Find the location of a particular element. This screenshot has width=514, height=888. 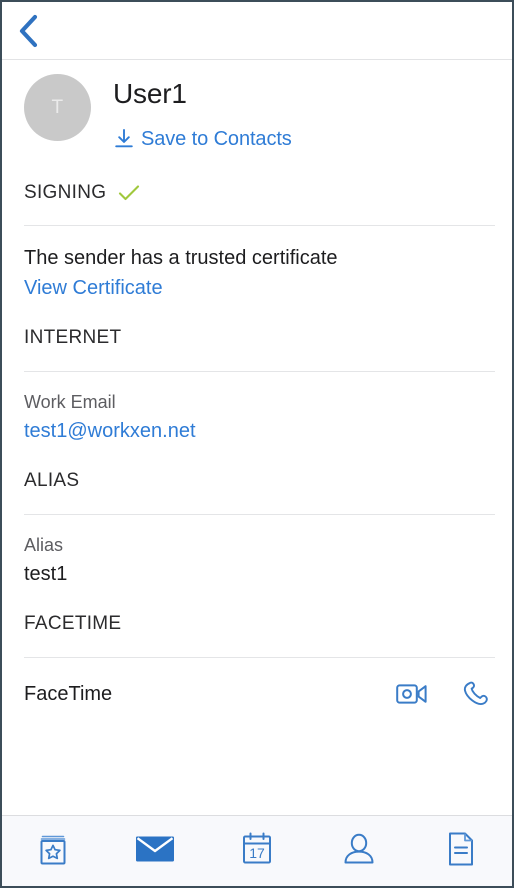

contact-header: T User1 Save to Contacts is located at coordinates (257, 105).